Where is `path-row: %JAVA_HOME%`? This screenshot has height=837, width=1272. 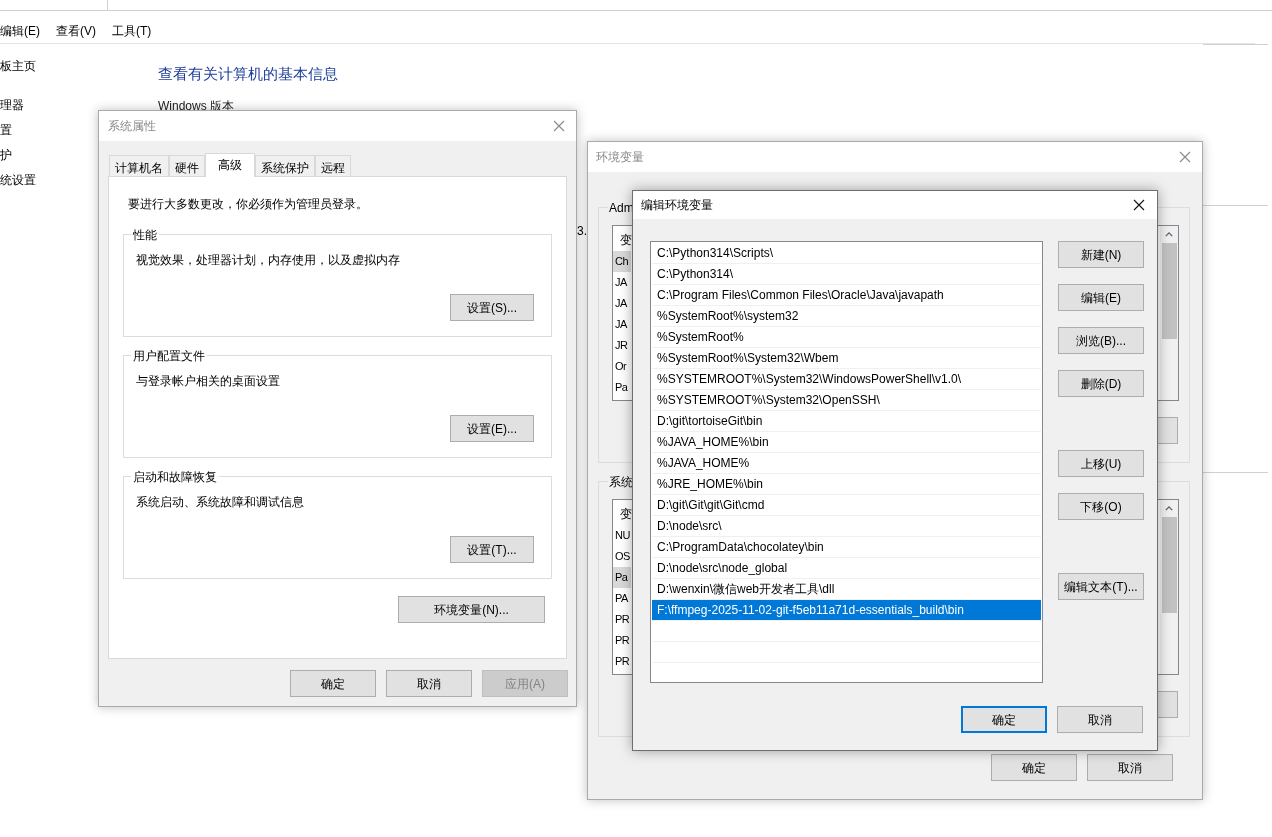
path-row: %JAVA_HOME% is located at coordinates (846, 463).